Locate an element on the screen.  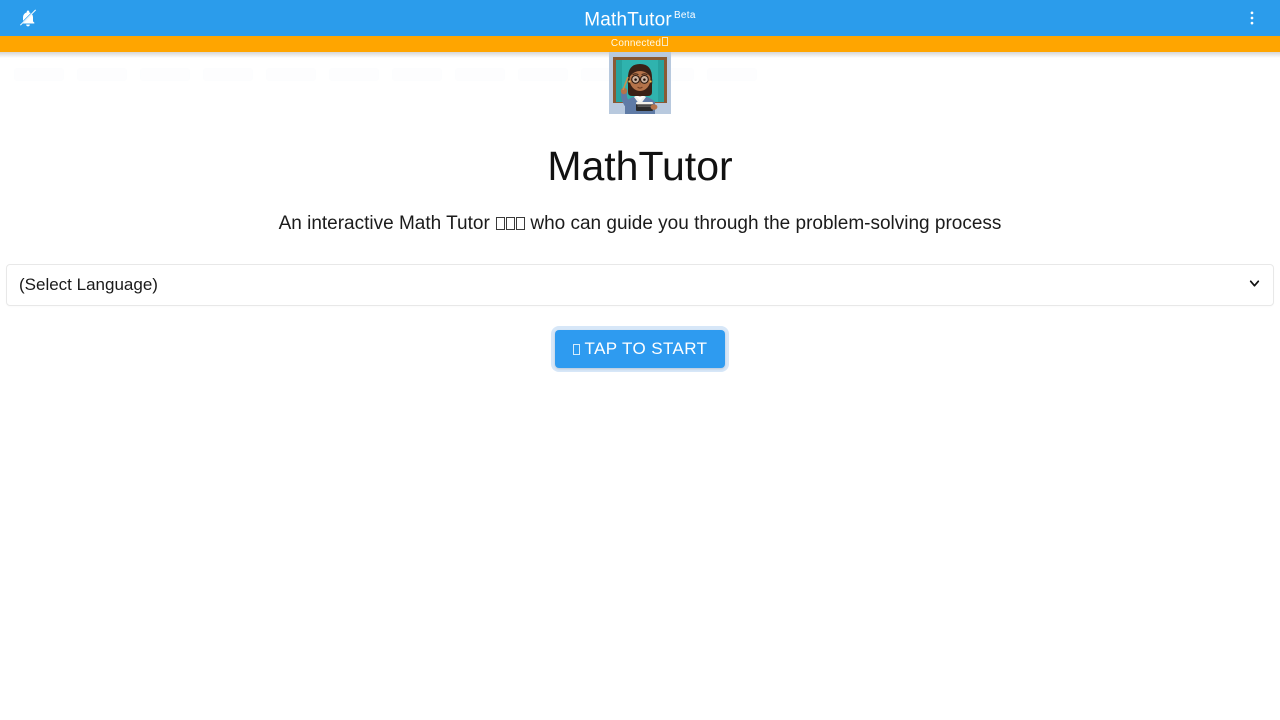
language-select: (Select Language) is located at coordinates (640, 285).